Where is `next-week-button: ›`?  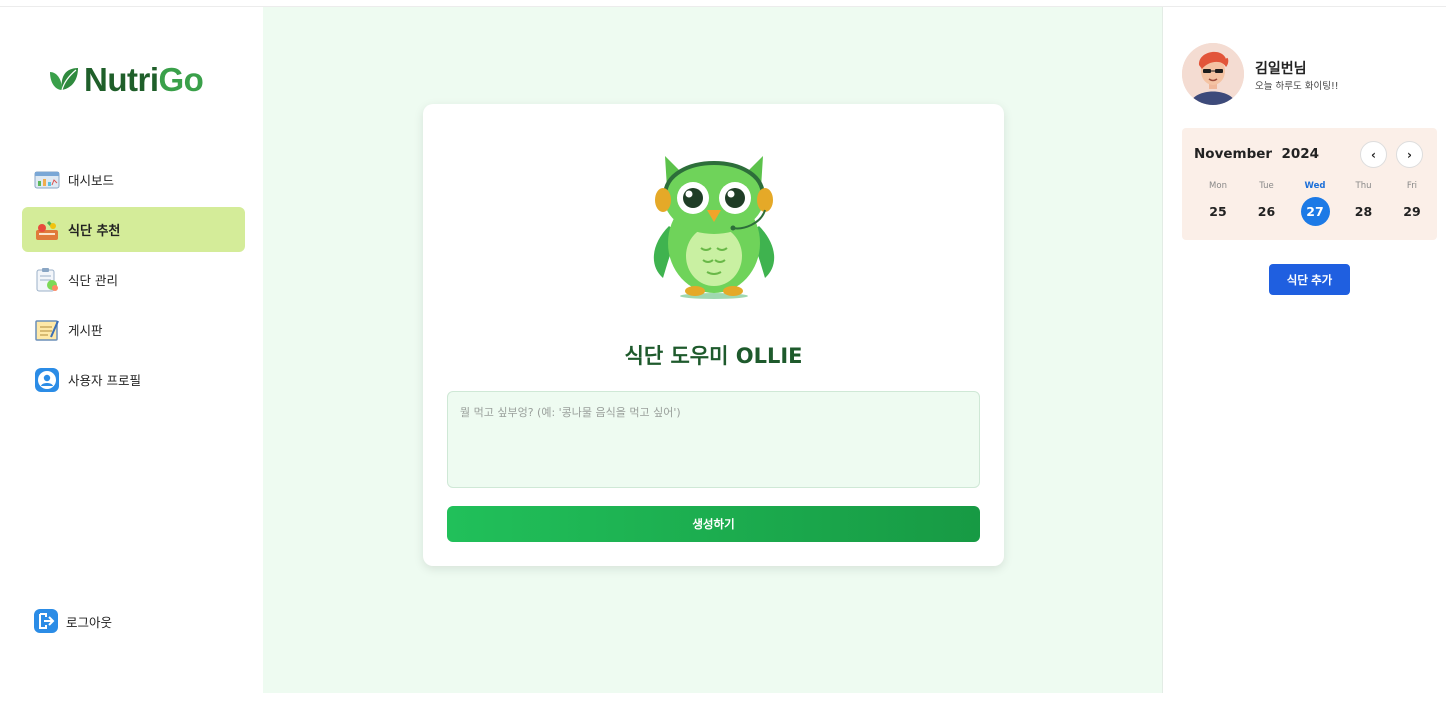
next-week-button: › is located at coordinates (1409, 154).